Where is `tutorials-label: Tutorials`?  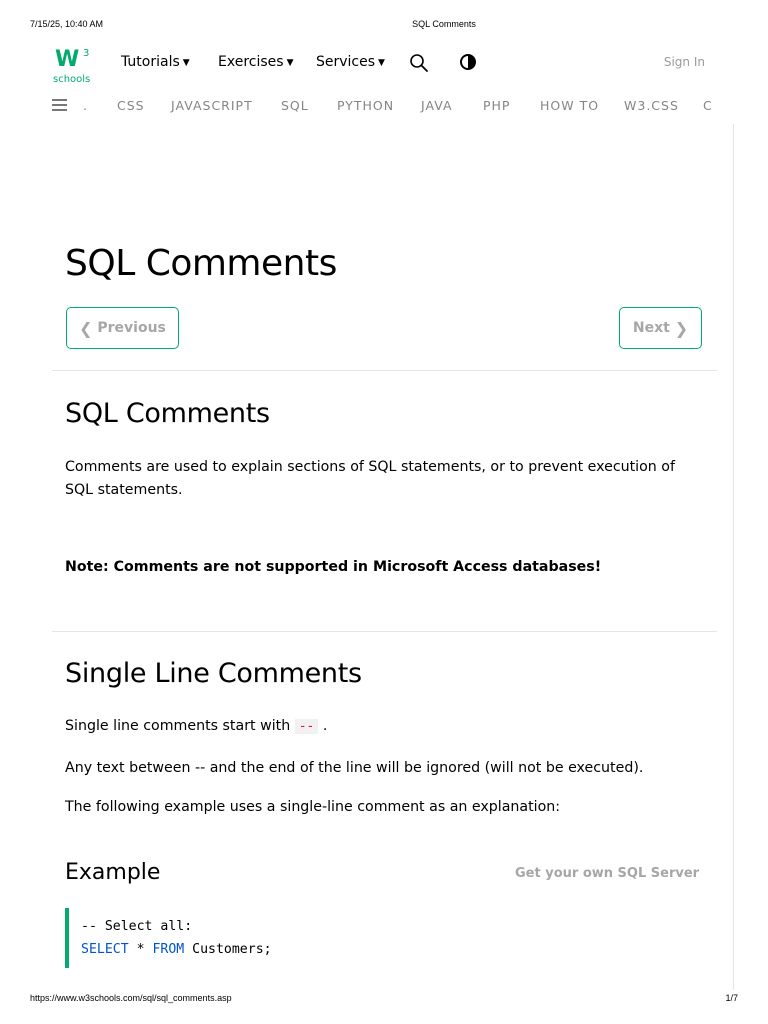 tutorials-label: Tutorials is located at coordinates (150, 62).